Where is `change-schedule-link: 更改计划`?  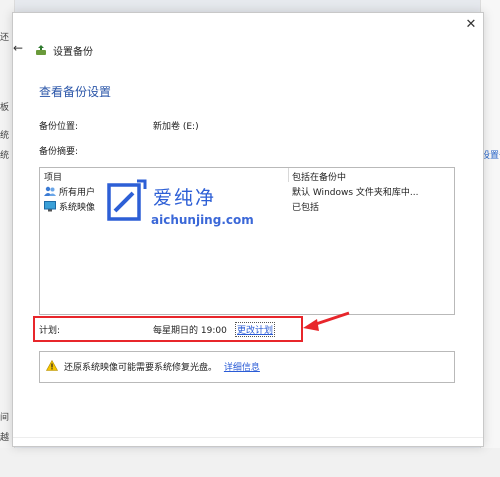 change-schedule-link: 更改计划 is located at coordinates (255, 329).